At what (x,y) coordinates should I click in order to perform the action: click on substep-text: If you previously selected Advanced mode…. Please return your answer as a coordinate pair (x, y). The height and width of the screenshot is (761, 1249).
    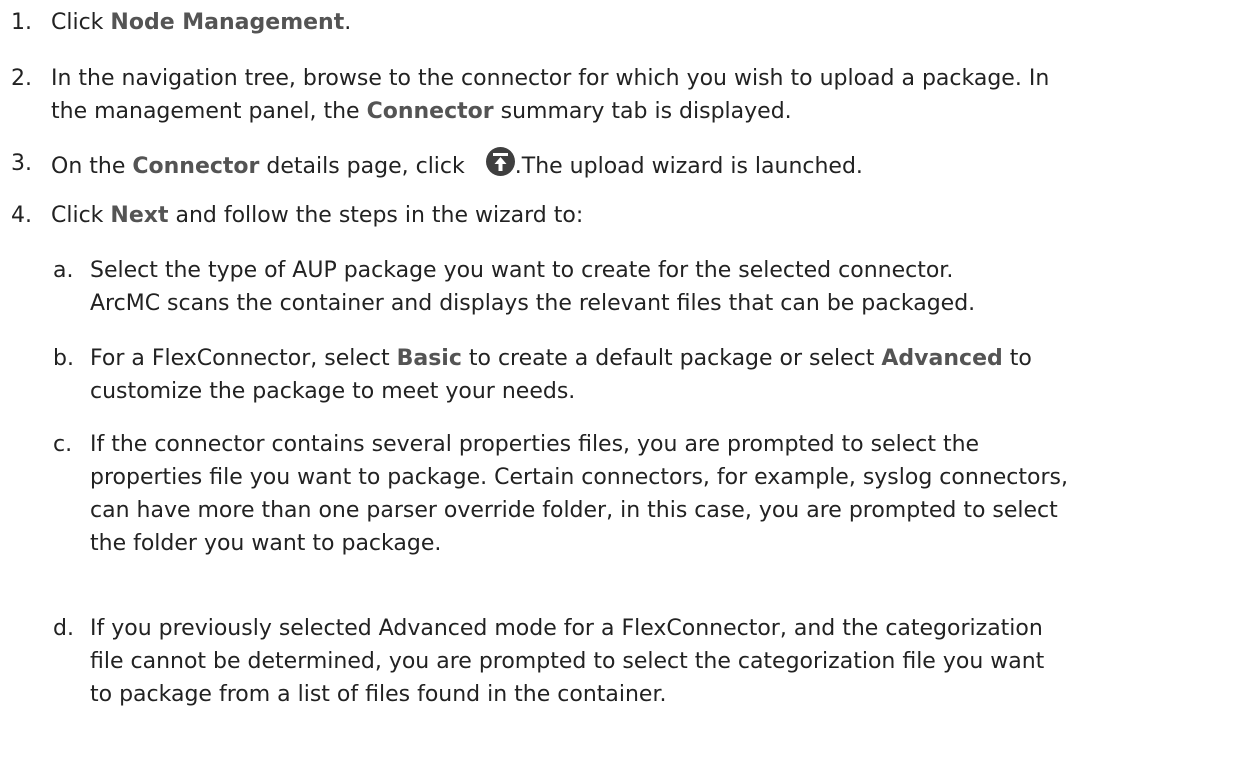
    Looking at the image, I should click on (567, 661).